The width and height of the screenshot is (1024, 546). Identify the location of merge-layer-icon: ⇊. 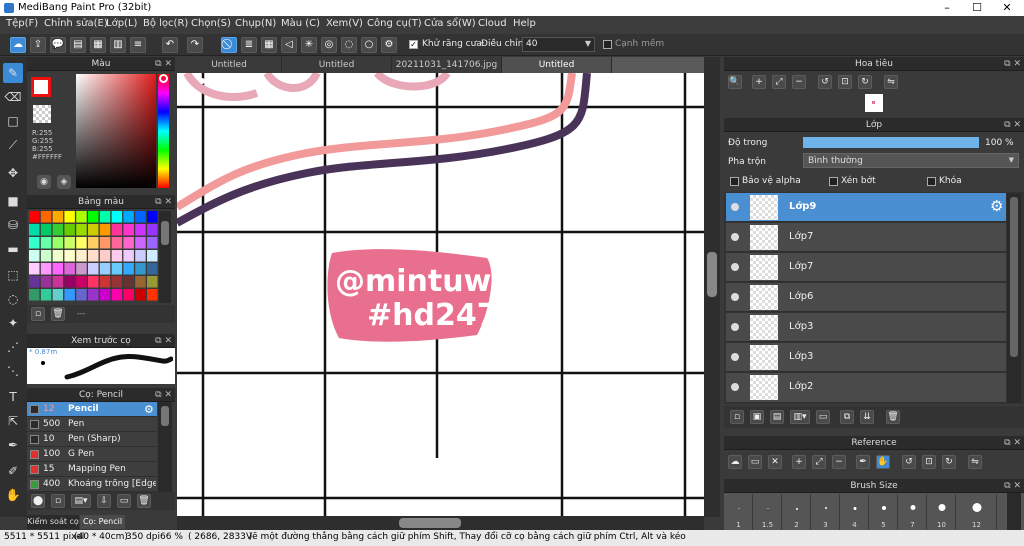
(867, 417).